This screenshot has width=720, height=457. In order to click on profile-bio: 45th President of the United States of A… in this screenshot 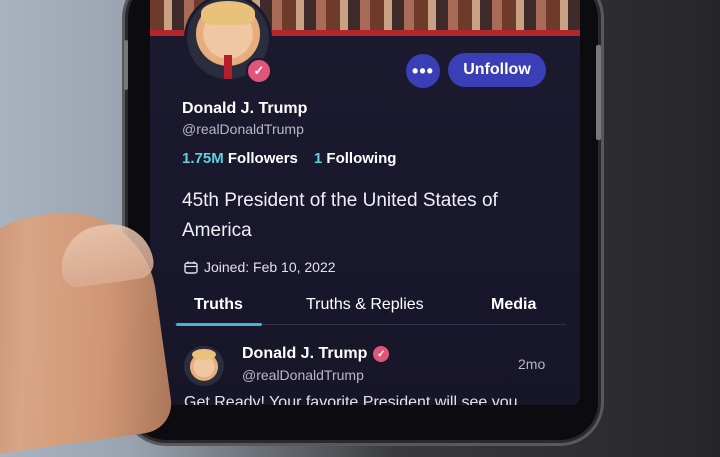, I will do `click(340, 215)`.